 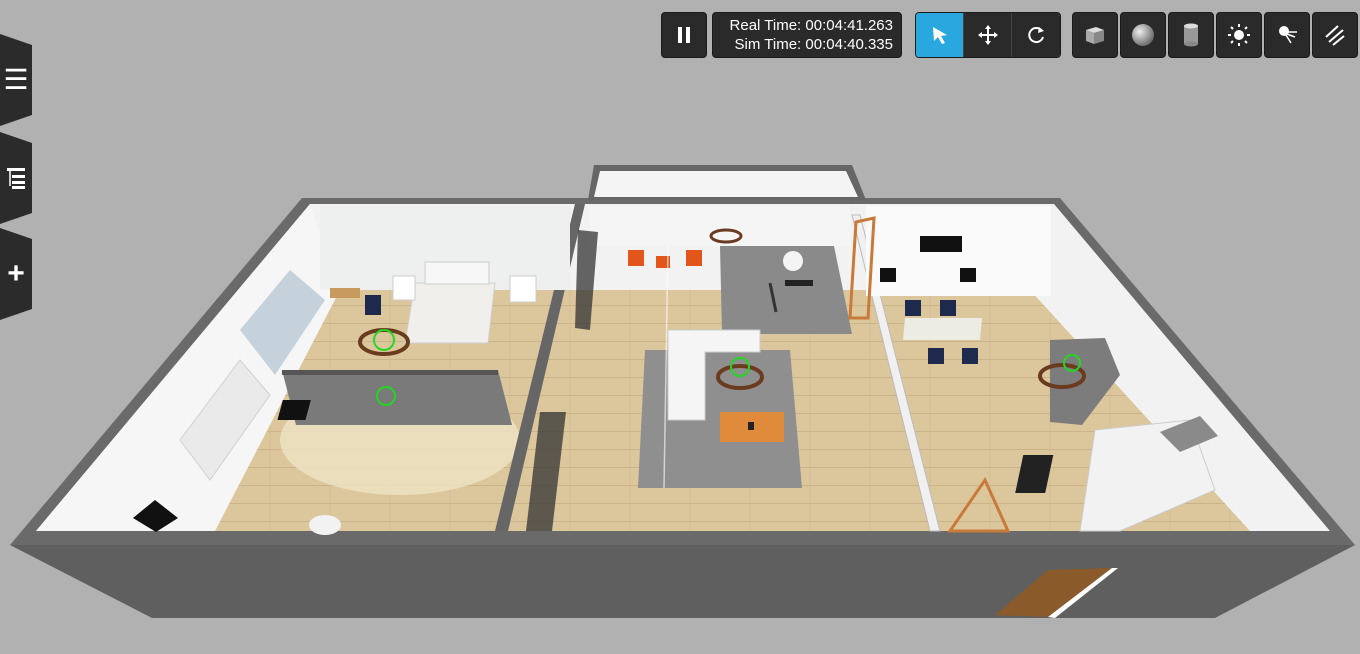 I want to click on tv, so click(x=941, y=244).